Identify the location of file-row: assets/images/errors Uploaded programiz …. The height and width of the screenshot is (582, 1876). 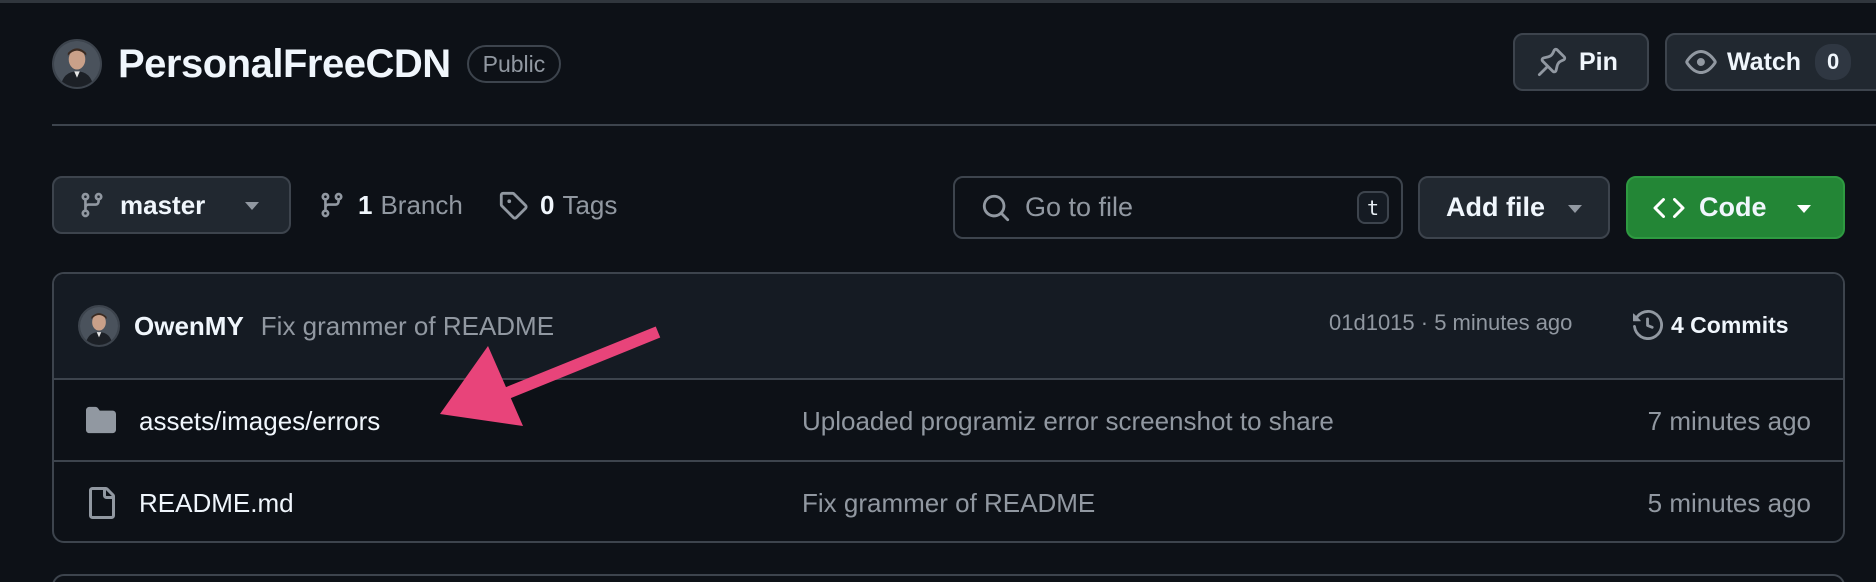
(948, 420).